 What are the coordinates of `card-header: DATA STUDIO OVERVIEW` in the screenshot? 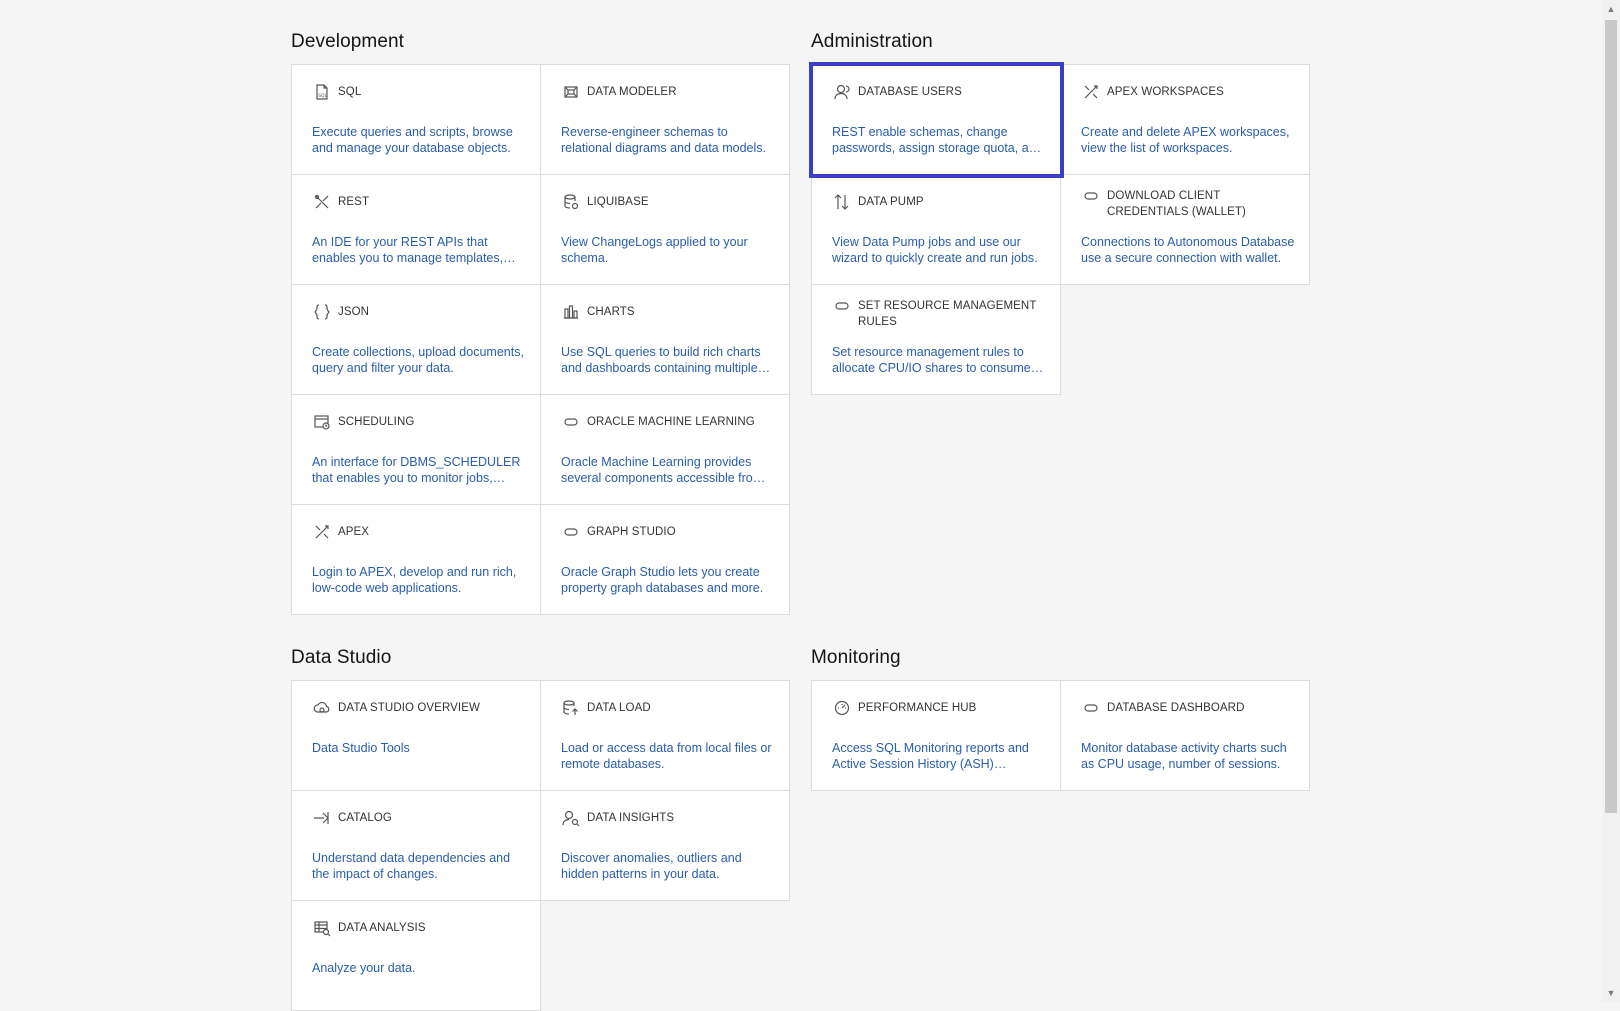 It's located at (421, 708).